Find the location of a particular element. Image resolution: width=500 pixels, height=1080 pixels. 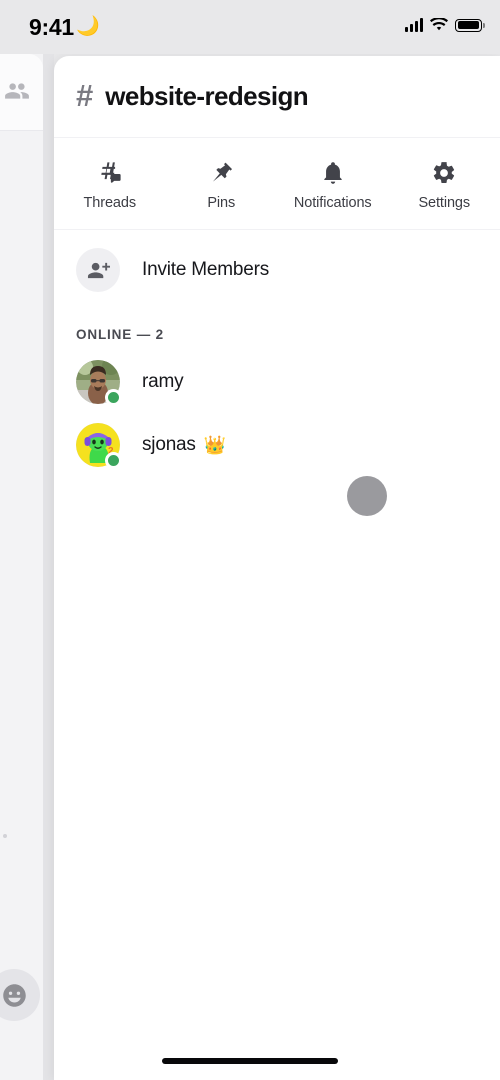

panel-gap-shade is located at coordinates (48, 567).